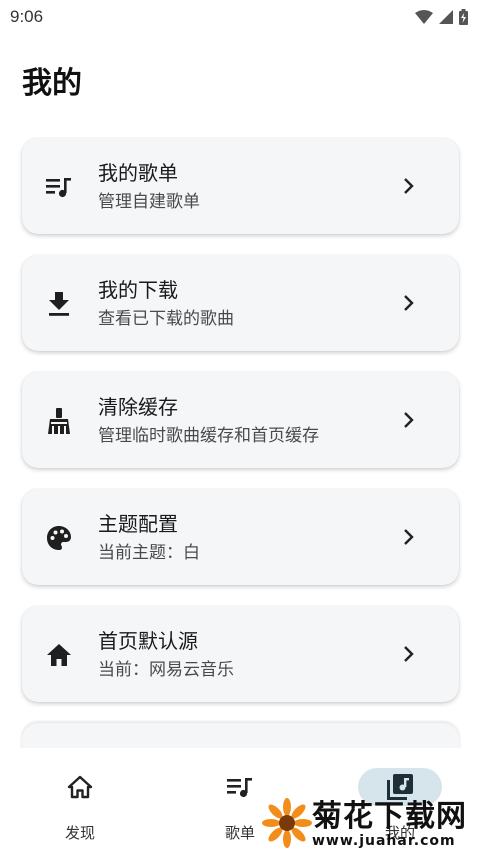 The height and width of the screenshot is (853, 480). Describe the element at coordinates (463, 17) in the screenshot. I see `battery-icon` at that location.